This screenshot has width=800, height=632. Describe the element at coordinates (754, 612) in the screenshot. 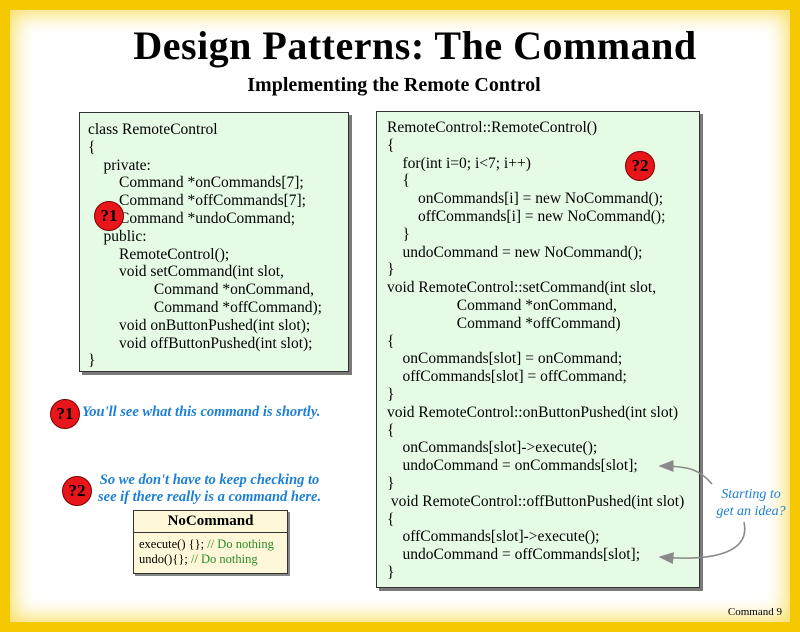

I see `slide-footer: Command 9` at that location.